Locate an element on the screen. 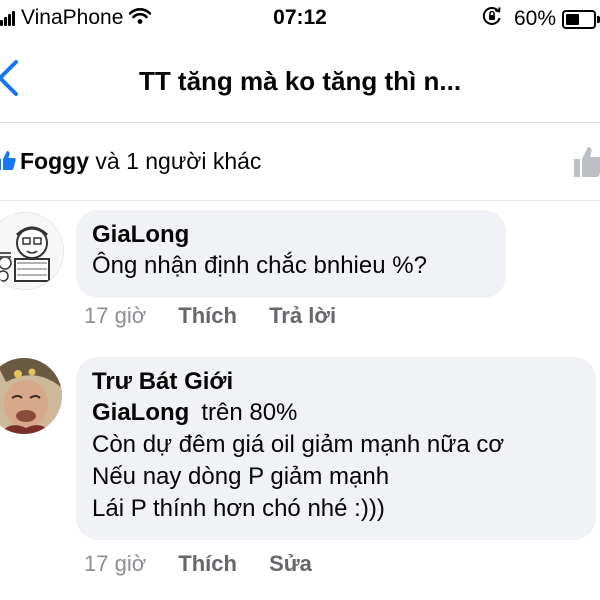 The height and width of the screenshot is (600, 600). comment-meta: 17 giờ Thích Trả lời is located at coordinates (223, 316).